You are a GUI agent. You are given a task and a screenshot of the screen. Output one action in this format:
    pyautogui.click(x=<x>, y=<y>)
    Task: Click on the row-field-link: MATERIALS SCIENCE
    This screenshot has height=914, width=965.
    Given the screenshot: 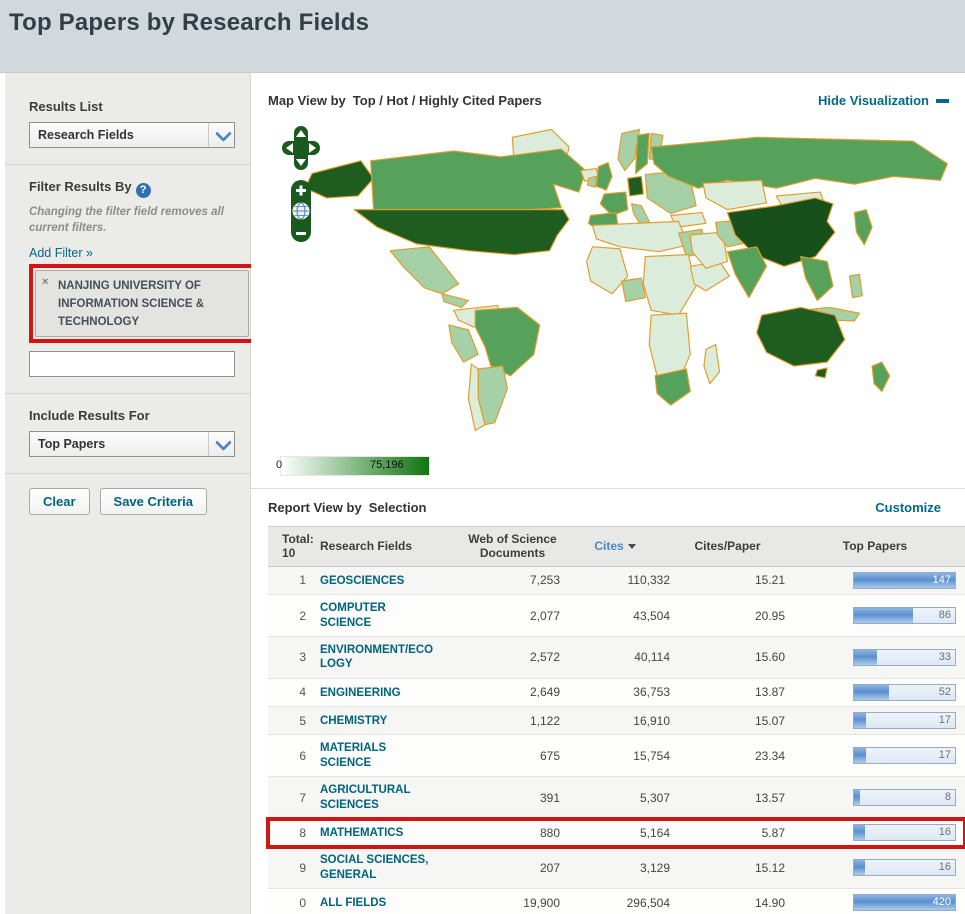 What is the action you would take?
    pyautogui.click(x=378, y=755)
    